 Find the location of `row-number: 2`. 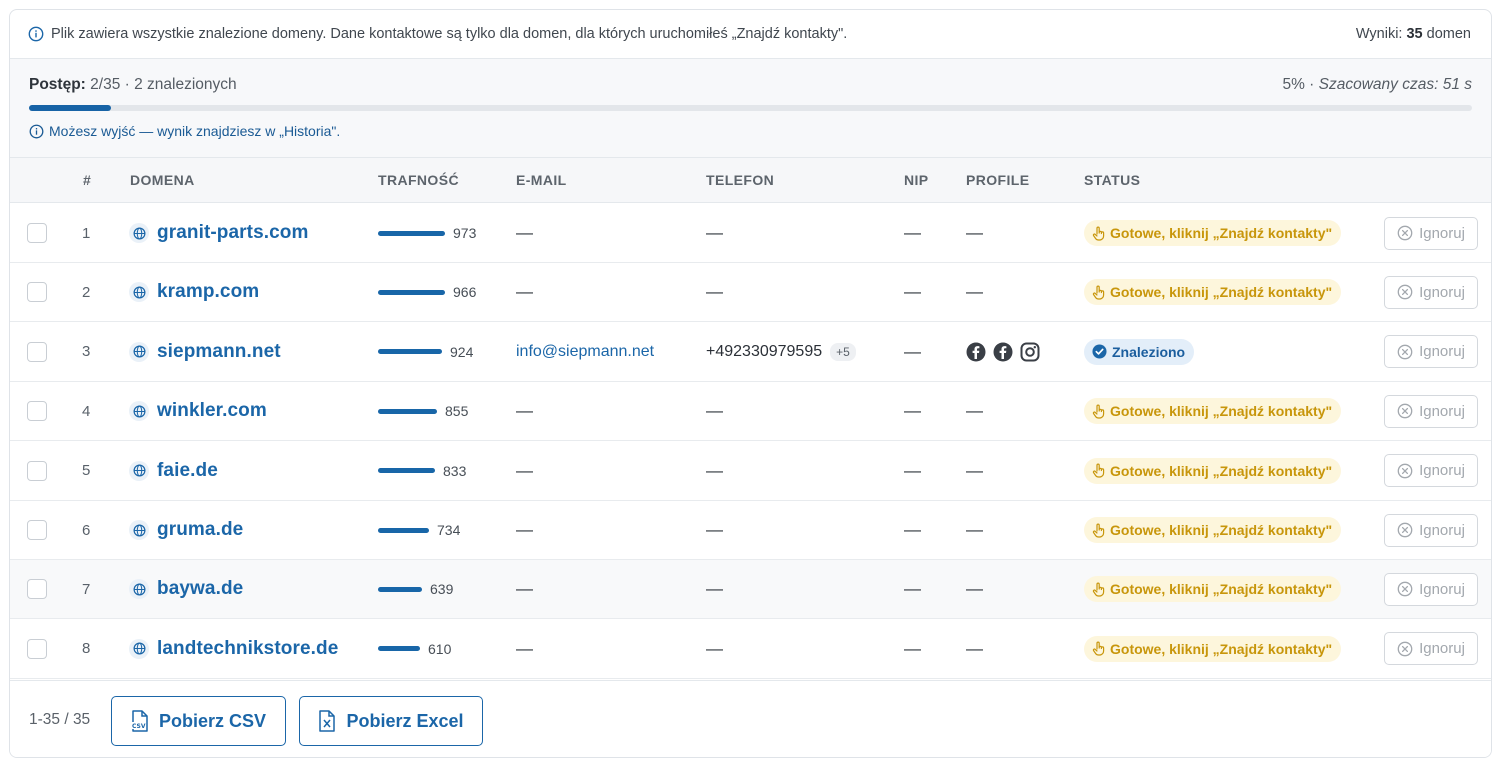

row-number: 2 is located at coordinates (86, 292).